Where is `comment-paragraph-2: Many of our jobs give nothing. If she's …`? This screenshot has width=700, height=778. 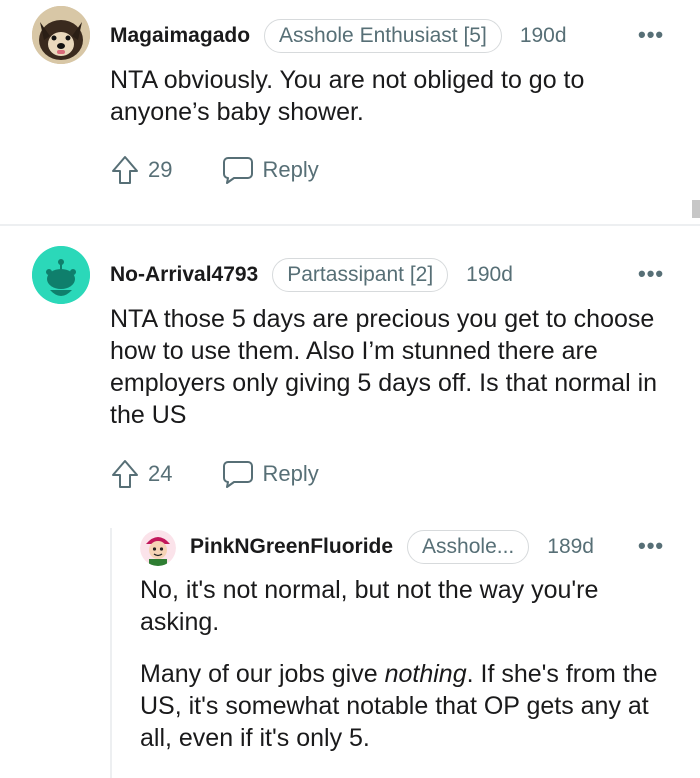
comment-paragraph-2: Many of our jobs give nothing. If she's … is located at coordinates (405, 706).